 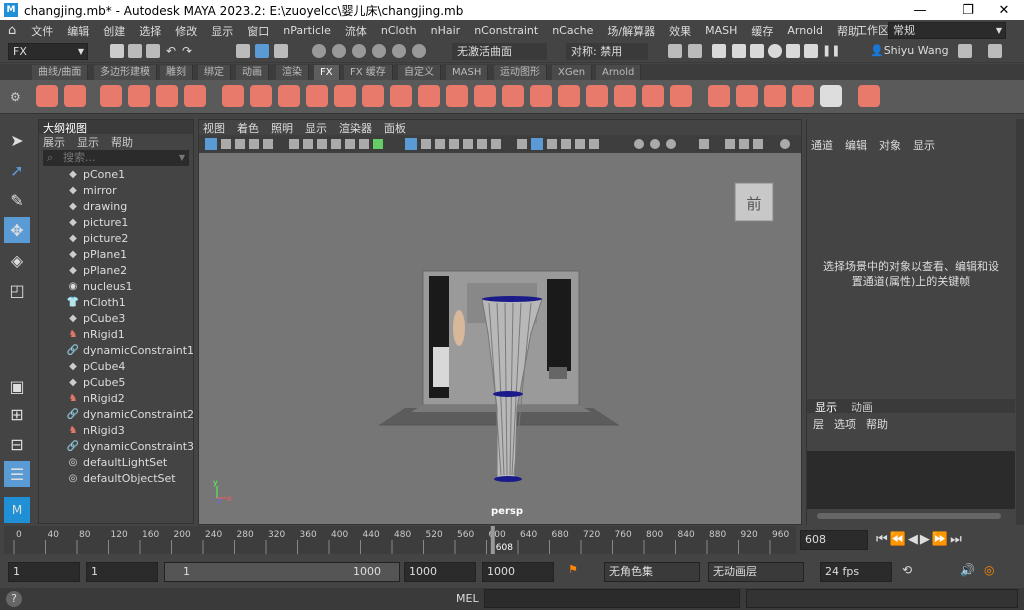 What do you see at coordinates (399, 30) in the screenshot?
I see `menu-ncloth: nCloth` at bounding box center [399, 30].